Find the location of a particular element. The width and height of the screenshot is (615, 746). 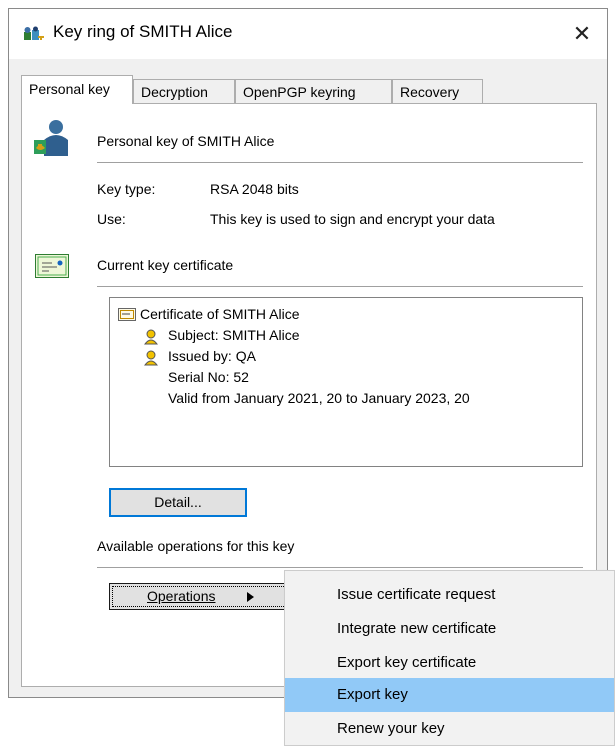

menu-item-integrate-new-certificate: Integrate new certificate is located at coordinates (449, 629).